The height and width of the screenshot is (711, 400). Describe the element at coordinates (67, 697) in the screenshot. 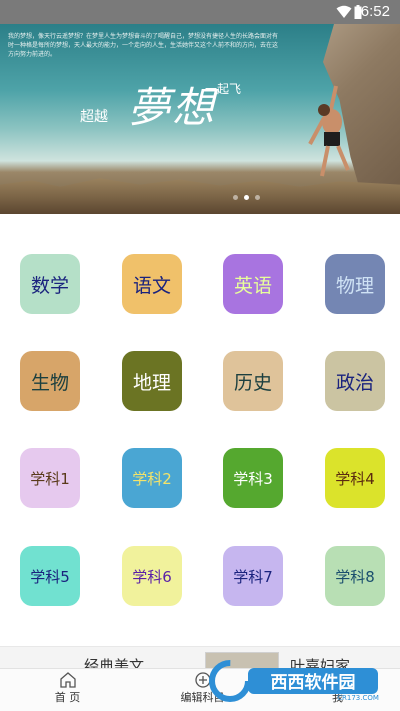

I see `tab-label: 首 页` at that location.